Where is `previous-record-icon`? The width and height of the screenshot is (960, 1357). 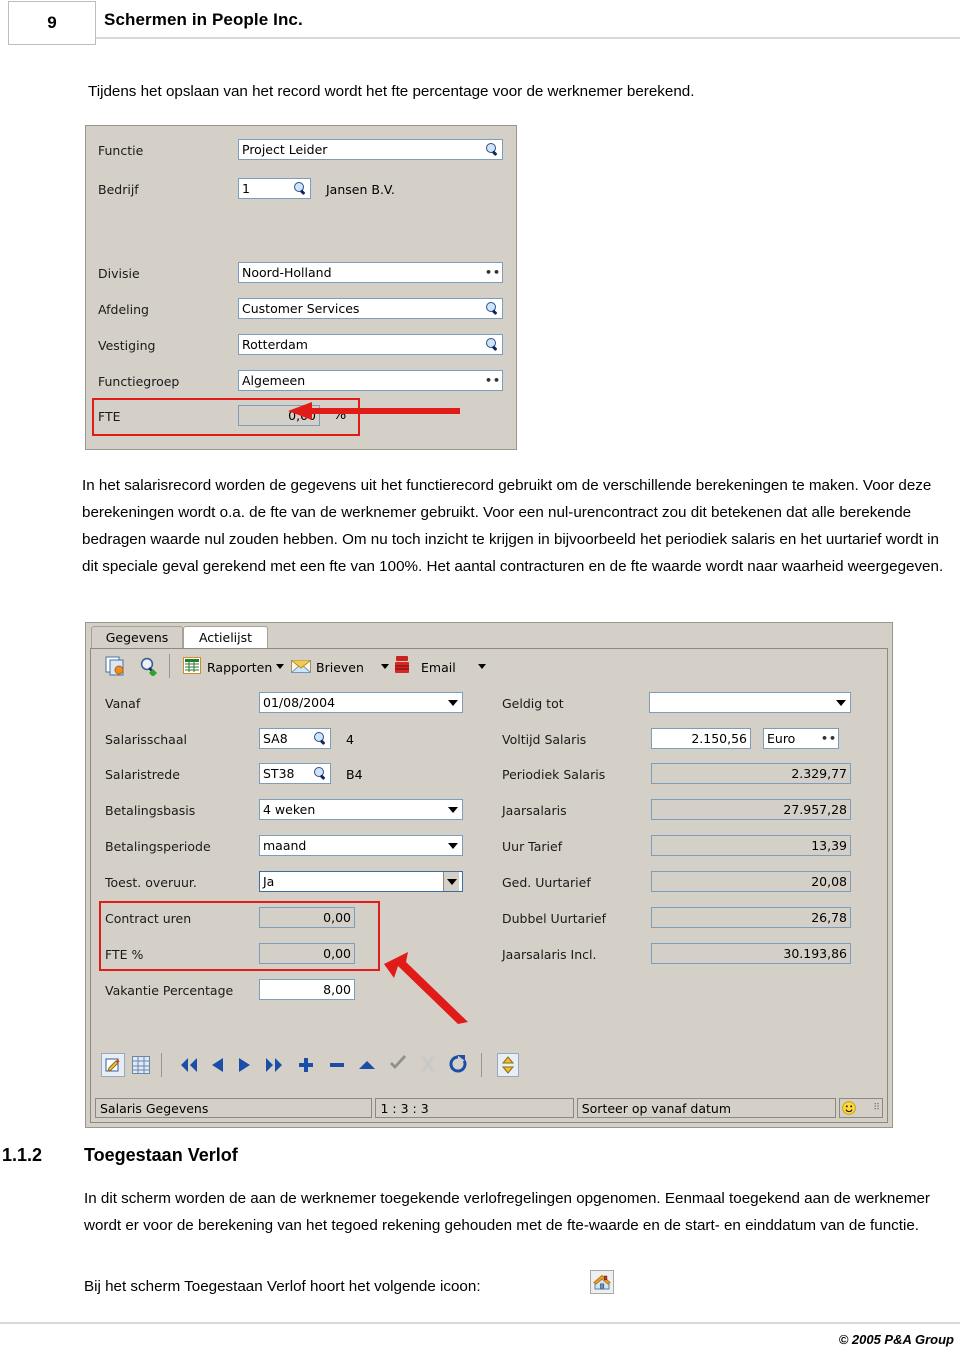 previous-record-icon is located at coordinates (217, 1065).